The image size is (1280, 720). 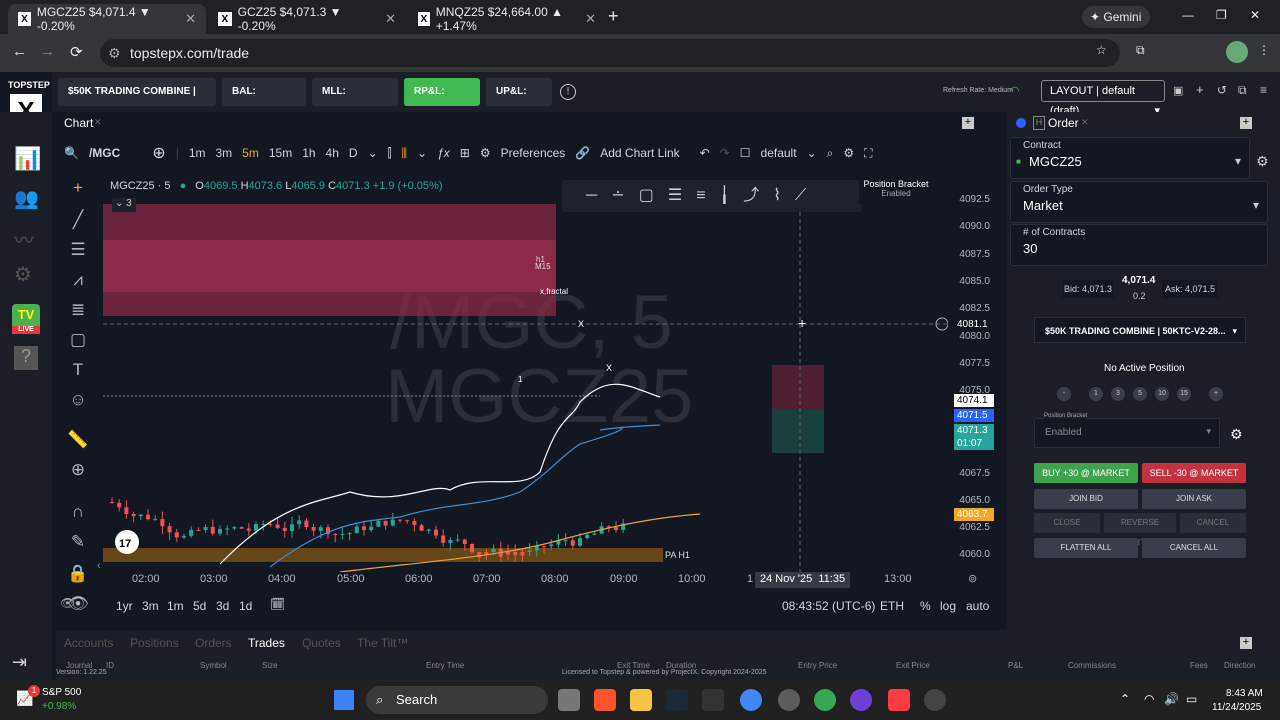 I want to click on range-3d: 3d, so click(x=222, y=606).